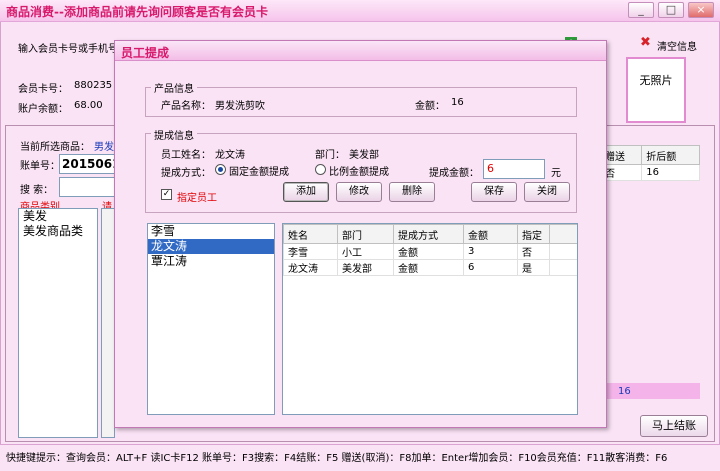 The width and height of the screenshot is (720, 471). What do you see at coordinates (43, 89) in the screenshot?
I see `card-no-label: 会员卡号：` at bounding box center [43, 89].